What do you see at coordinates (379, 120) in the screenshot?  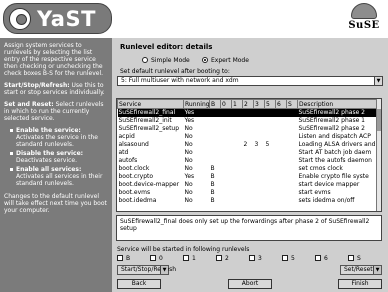 I see `scrollbar-thumb` at bounding box center [379, 120].